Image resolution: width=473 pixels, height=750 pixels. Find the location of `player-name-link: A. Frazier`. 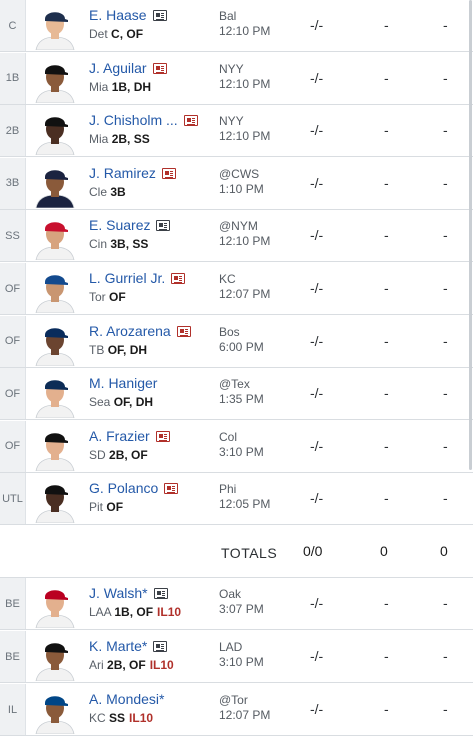

player-name-link: A. Frazier is located at coordinates (129, 436).